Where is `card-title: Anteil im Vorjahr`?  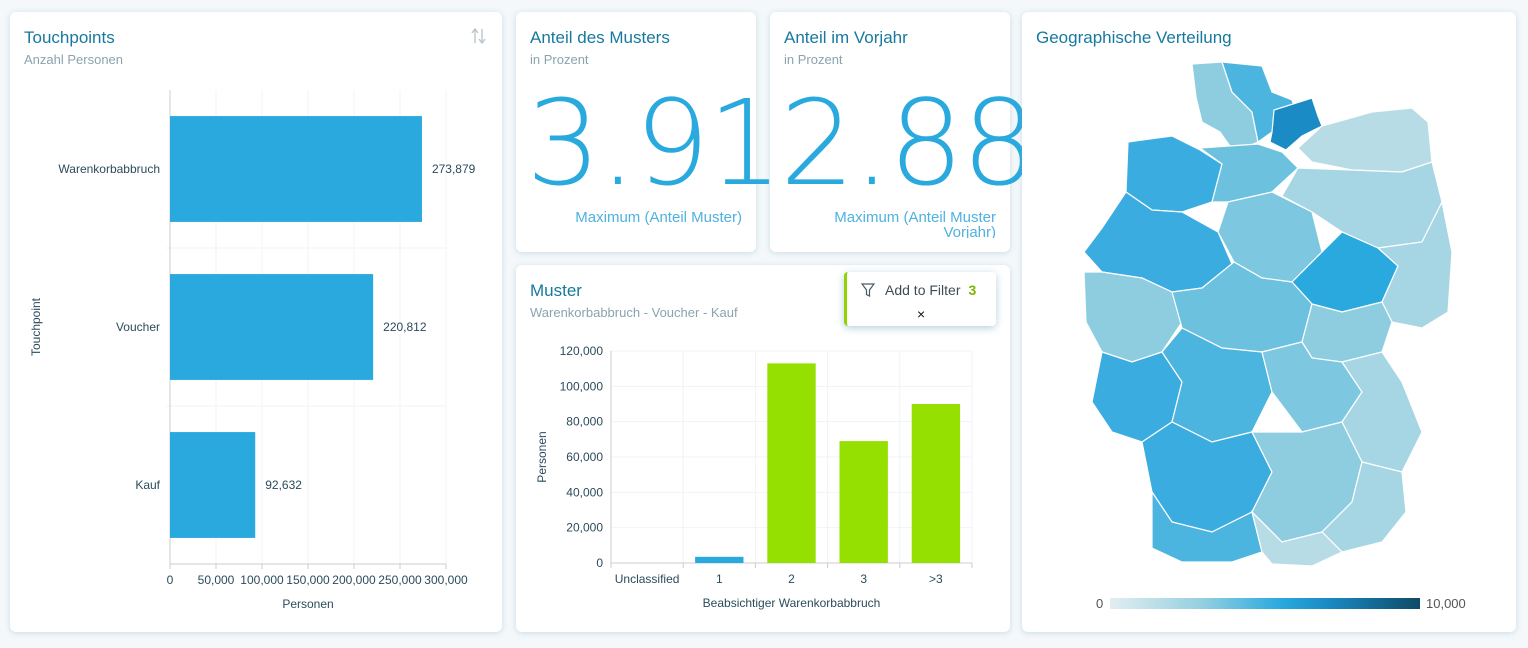
card-title: Anteil im Vorjahr is located at coordinates (846, 37).